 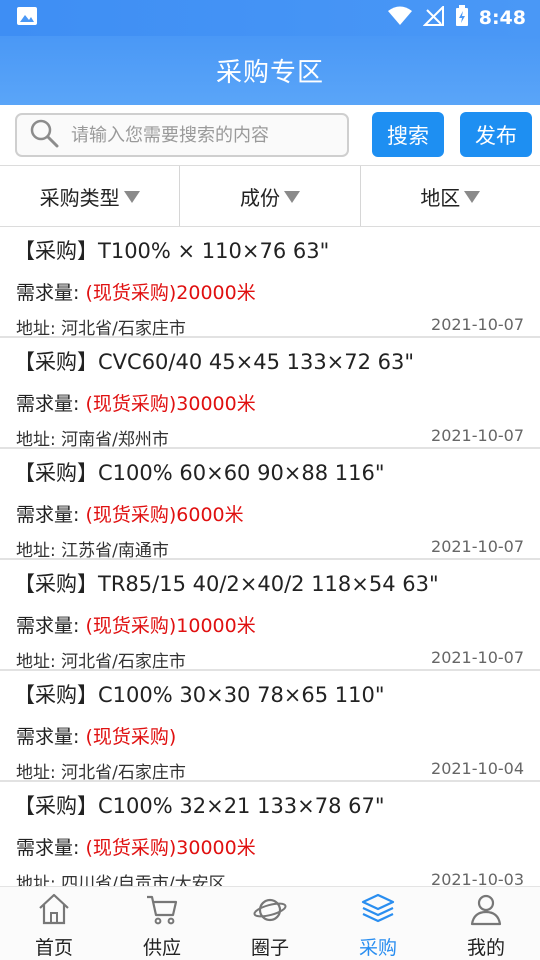 I want to click on tab-circle: 圈子, so click(x=270, y=923).